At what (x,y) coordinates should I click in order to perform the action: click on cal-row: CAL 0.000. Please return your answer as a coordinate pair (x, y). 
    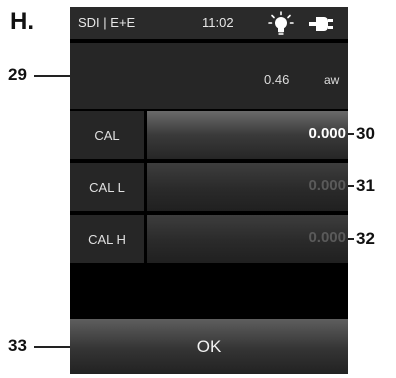
    Looking at the image, I should click on (209, 135).